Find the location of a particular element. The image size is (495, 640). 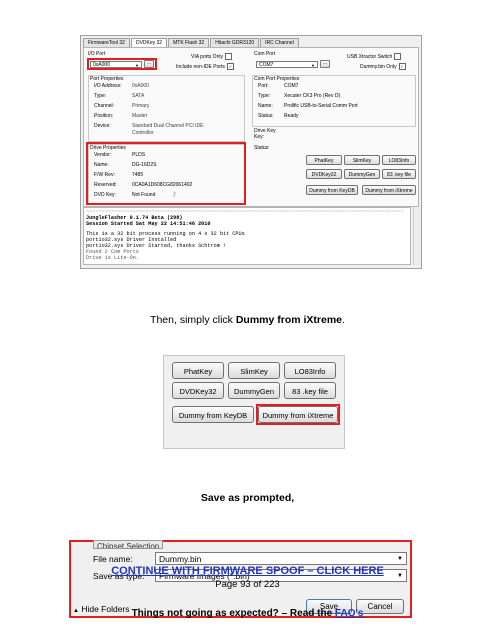

port-prop-value: Primary is located at coordinates (140, 106).